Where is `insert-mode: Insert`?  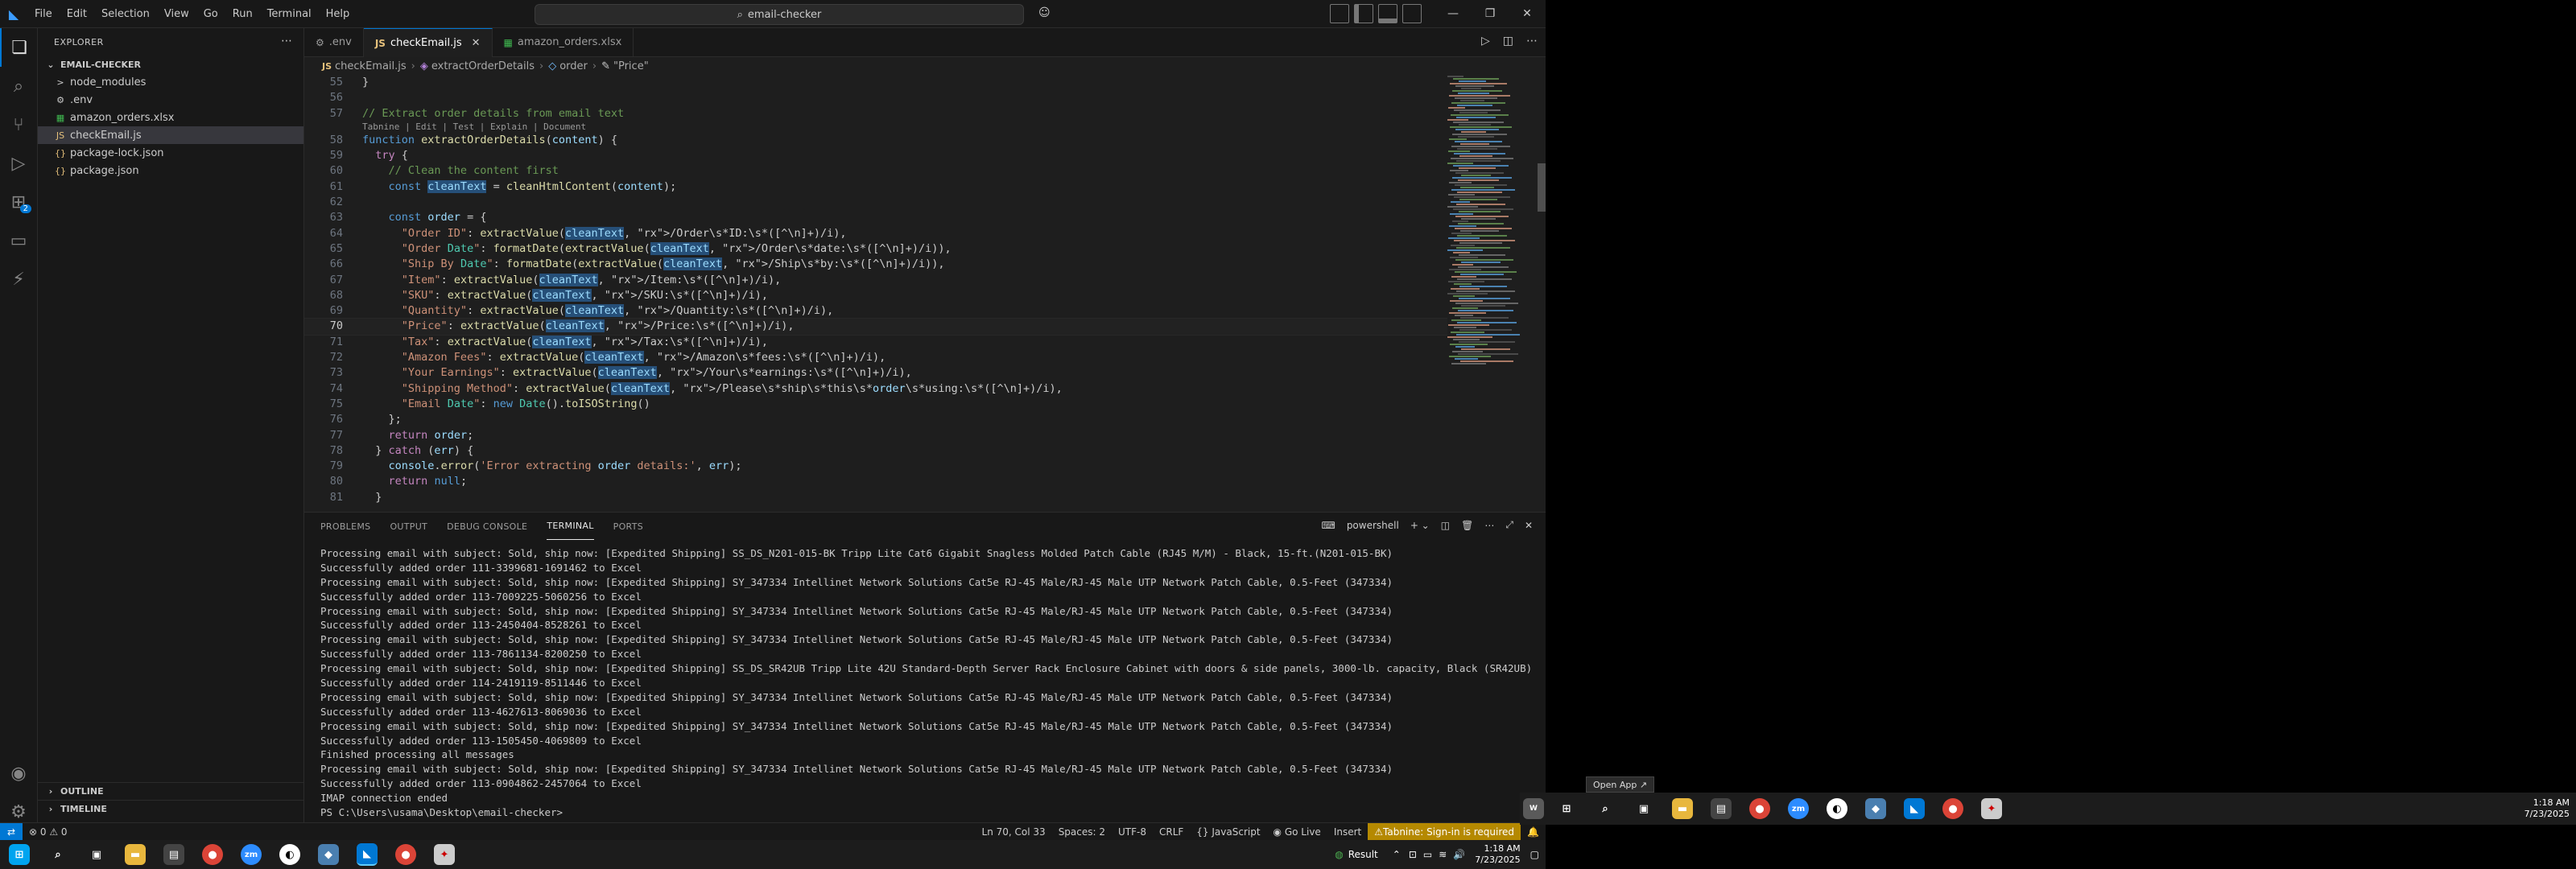
insert-mode: Insert is located at coordinates (1347, 832).